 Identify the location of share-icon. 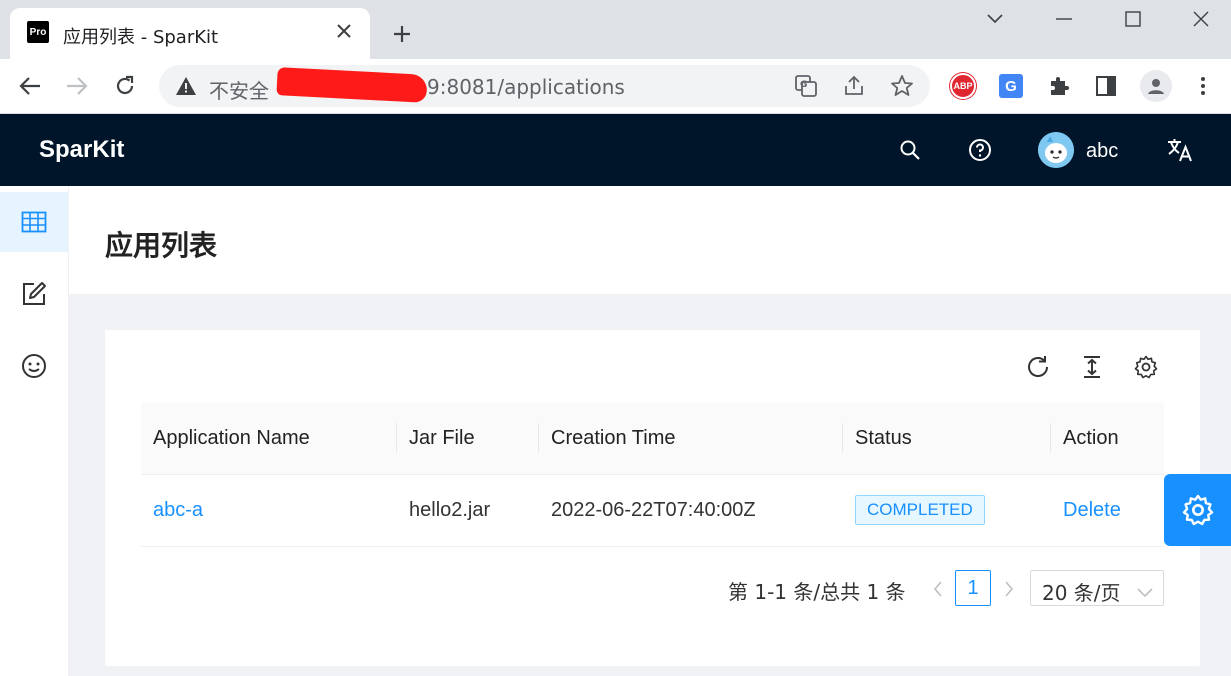
(854, 86).